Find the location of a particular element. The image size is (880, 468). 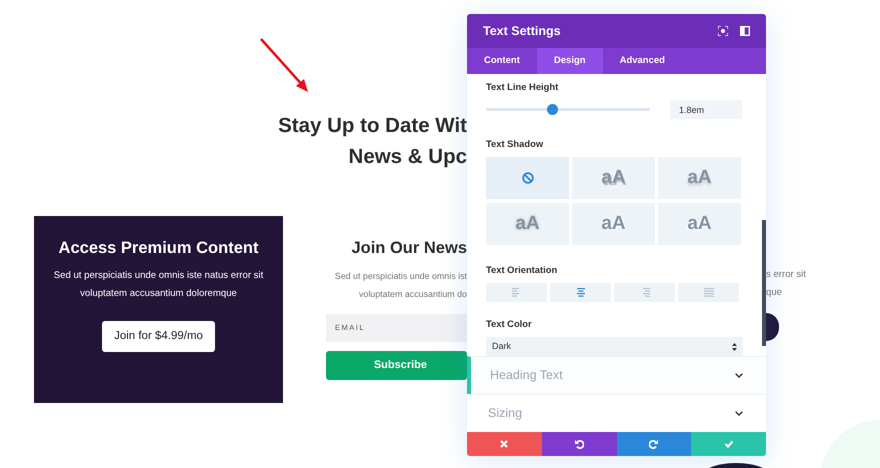

partial-button-shape is located at coordinates (772, 327).